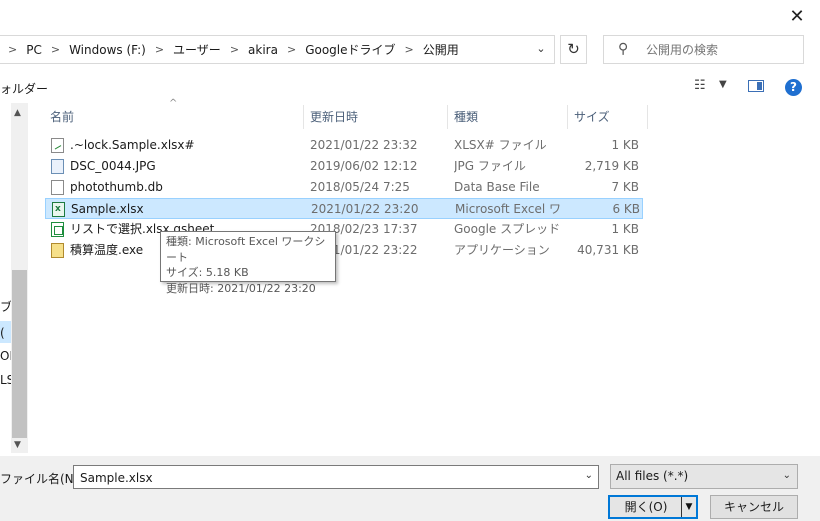 This screenshot has width=820, height=521. What do you see at coordinates (608, 250) in the screenshot?
I see `file-size: 40,731 KB` at bounding box center [608, 250].